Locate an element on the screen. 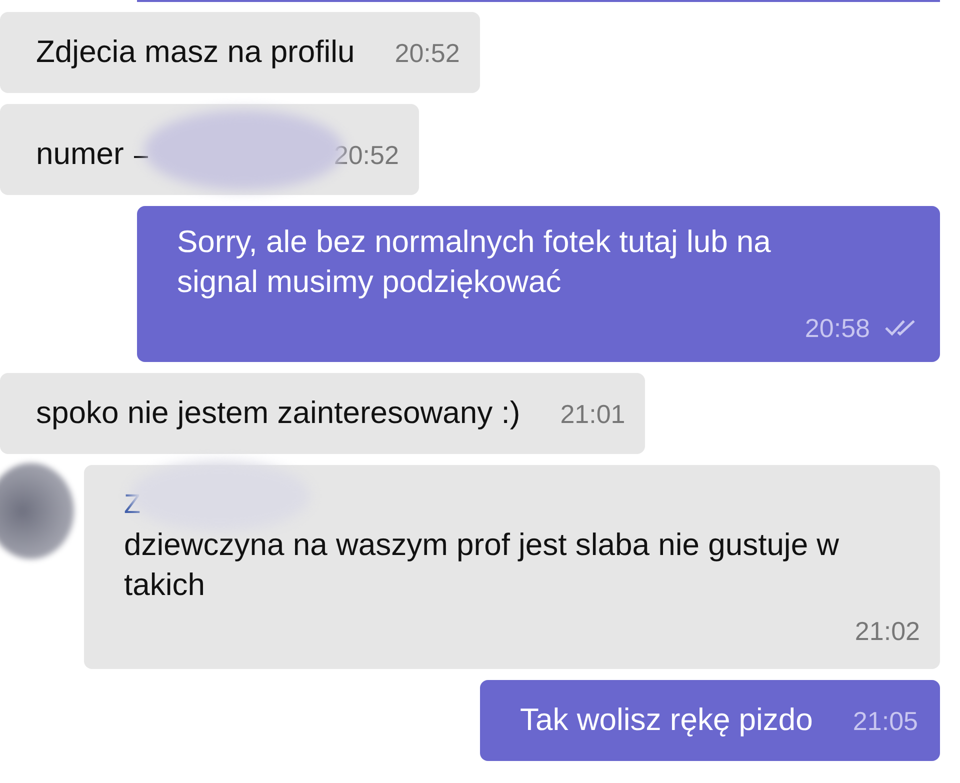 This screenshot has height=783, width=960. message-text: numer is located at coordinates (80, 154).